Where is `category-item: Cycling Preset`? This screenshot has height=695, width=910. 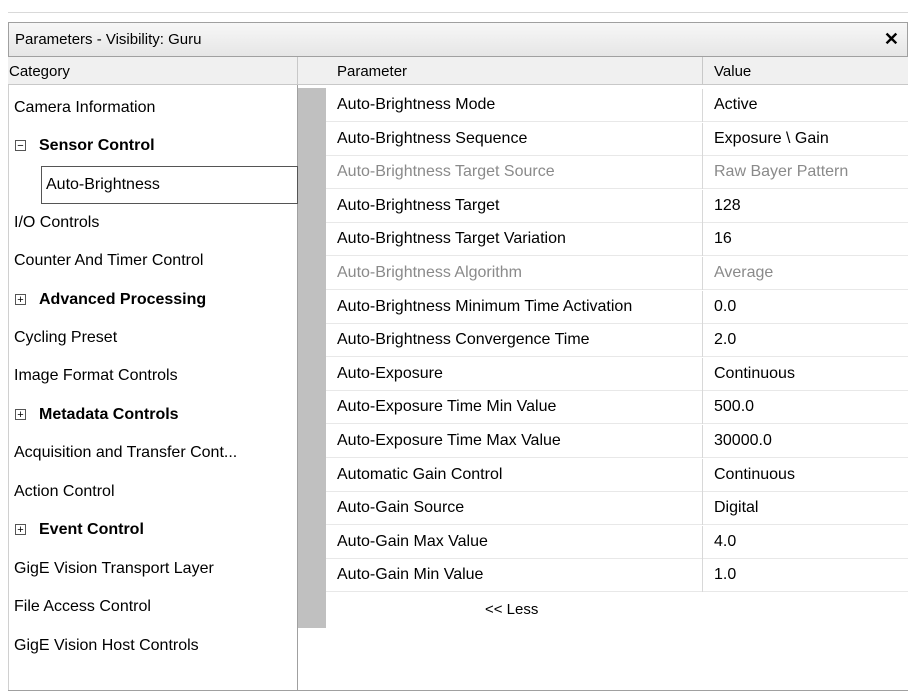 category-item: Cycling Preset is located at coordinates (153, 339).